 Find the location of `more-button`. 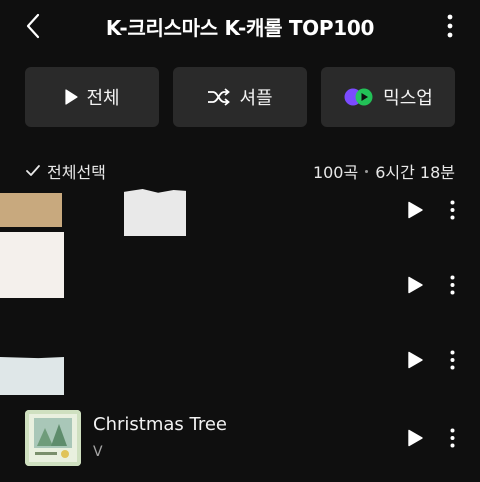

more-button is located at coordinates (450, 26).